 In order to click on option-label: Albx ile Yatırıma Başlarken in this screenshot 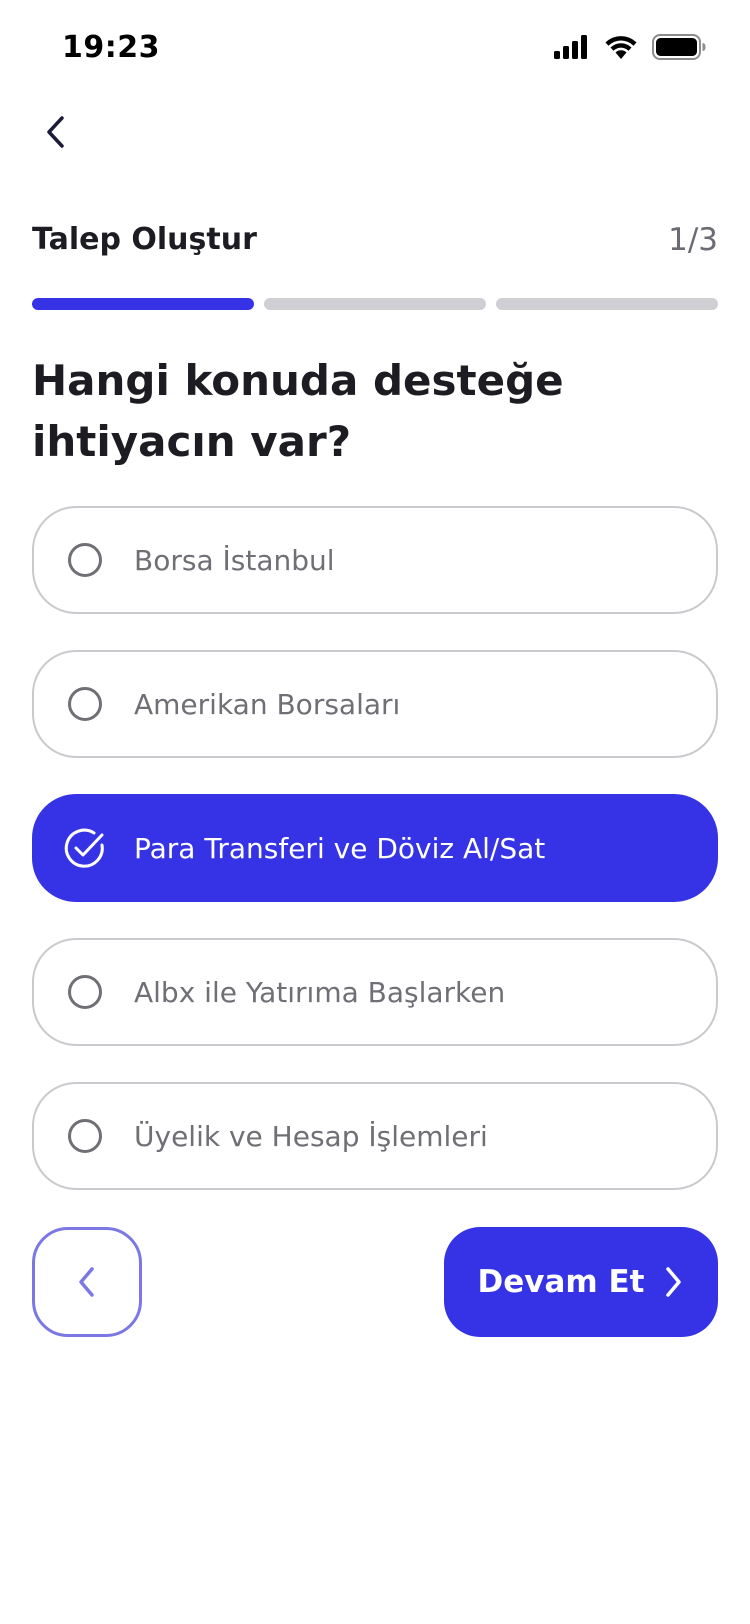, I will do `click(320, 992)`.